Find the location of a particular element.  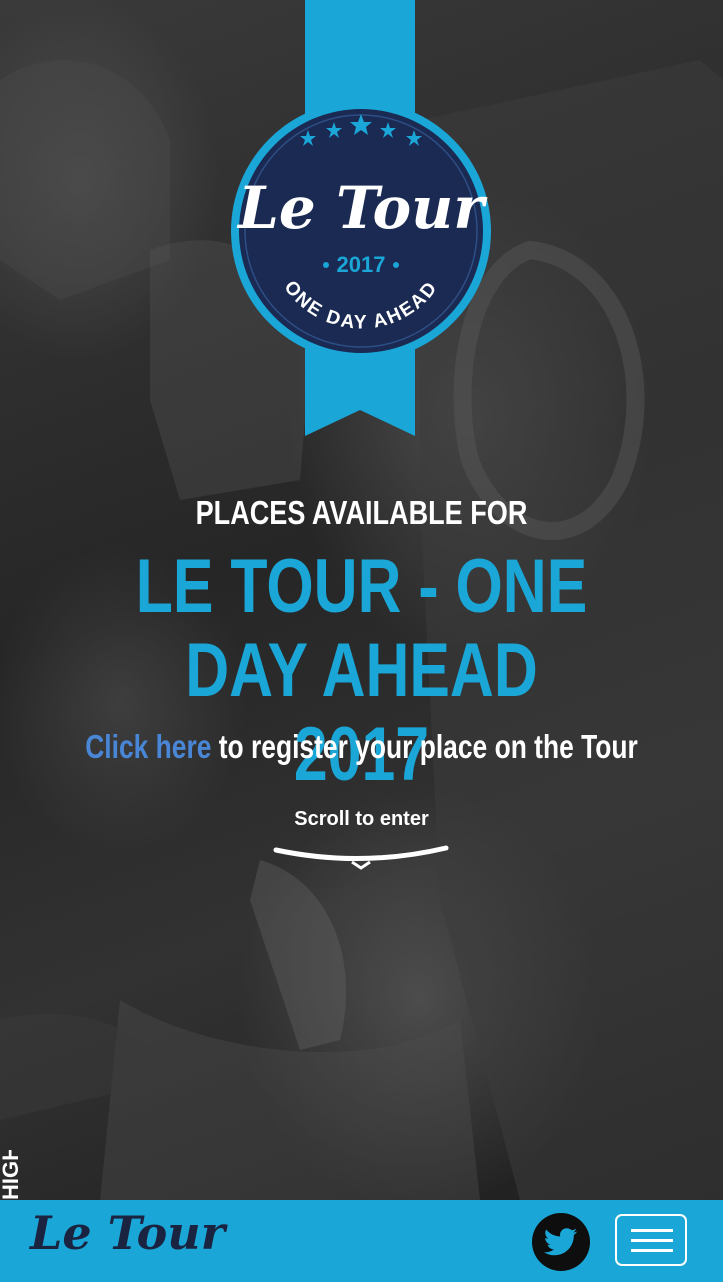

twitter-button is located at coordinates (561, 1242).